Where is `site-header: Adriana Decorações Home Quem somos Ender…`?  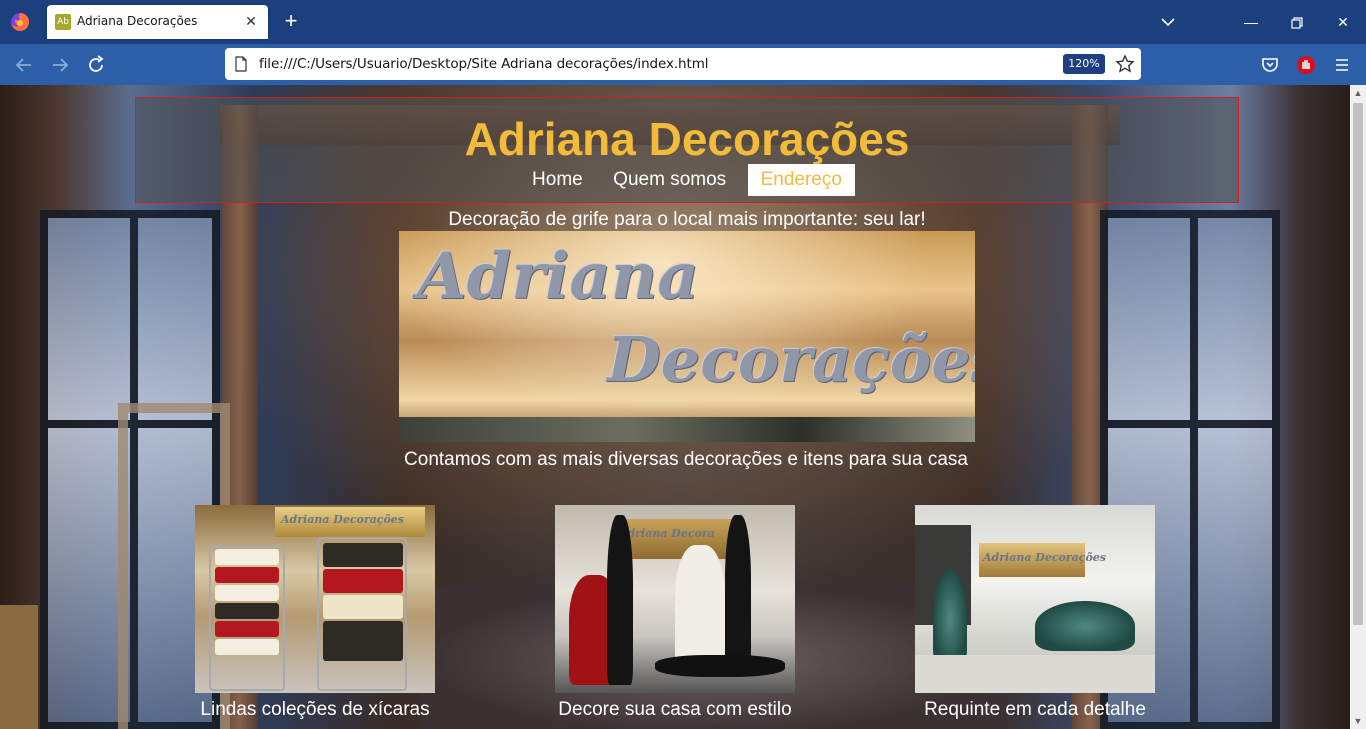 site-header: Adriana Decorações Home Quem somos Ender… is located at coordinates (687, 150).